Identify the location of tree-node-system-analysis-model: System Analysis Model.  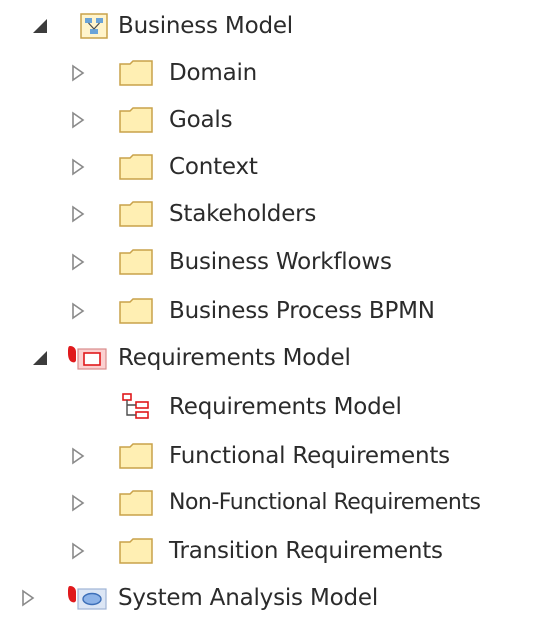
(279, 597).